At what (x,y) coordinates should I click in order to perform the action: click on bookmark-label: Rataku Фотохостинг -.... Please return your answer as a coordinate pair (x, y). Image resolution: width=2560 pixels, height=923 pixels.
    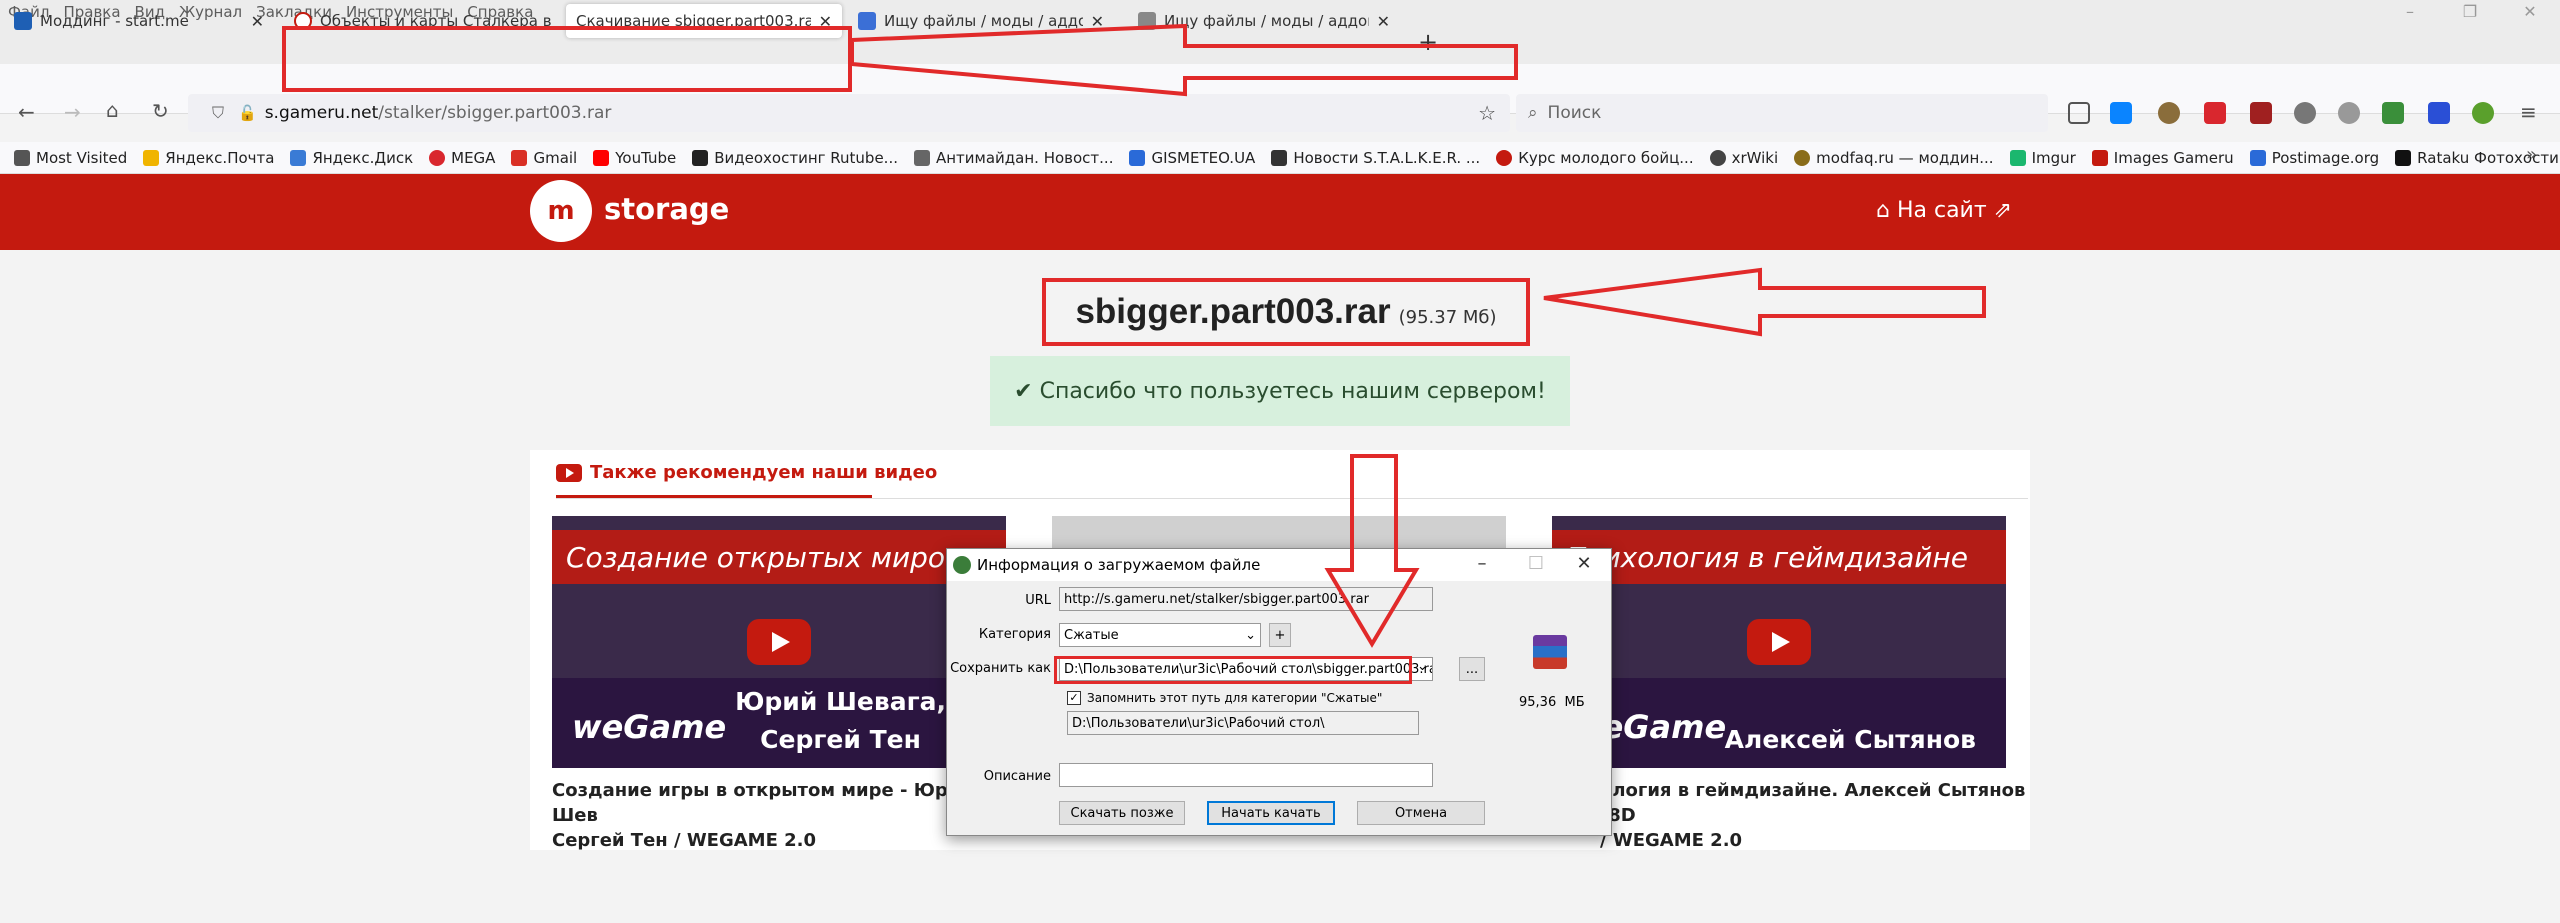
    Looking at the image, I should click on (2488, 157).